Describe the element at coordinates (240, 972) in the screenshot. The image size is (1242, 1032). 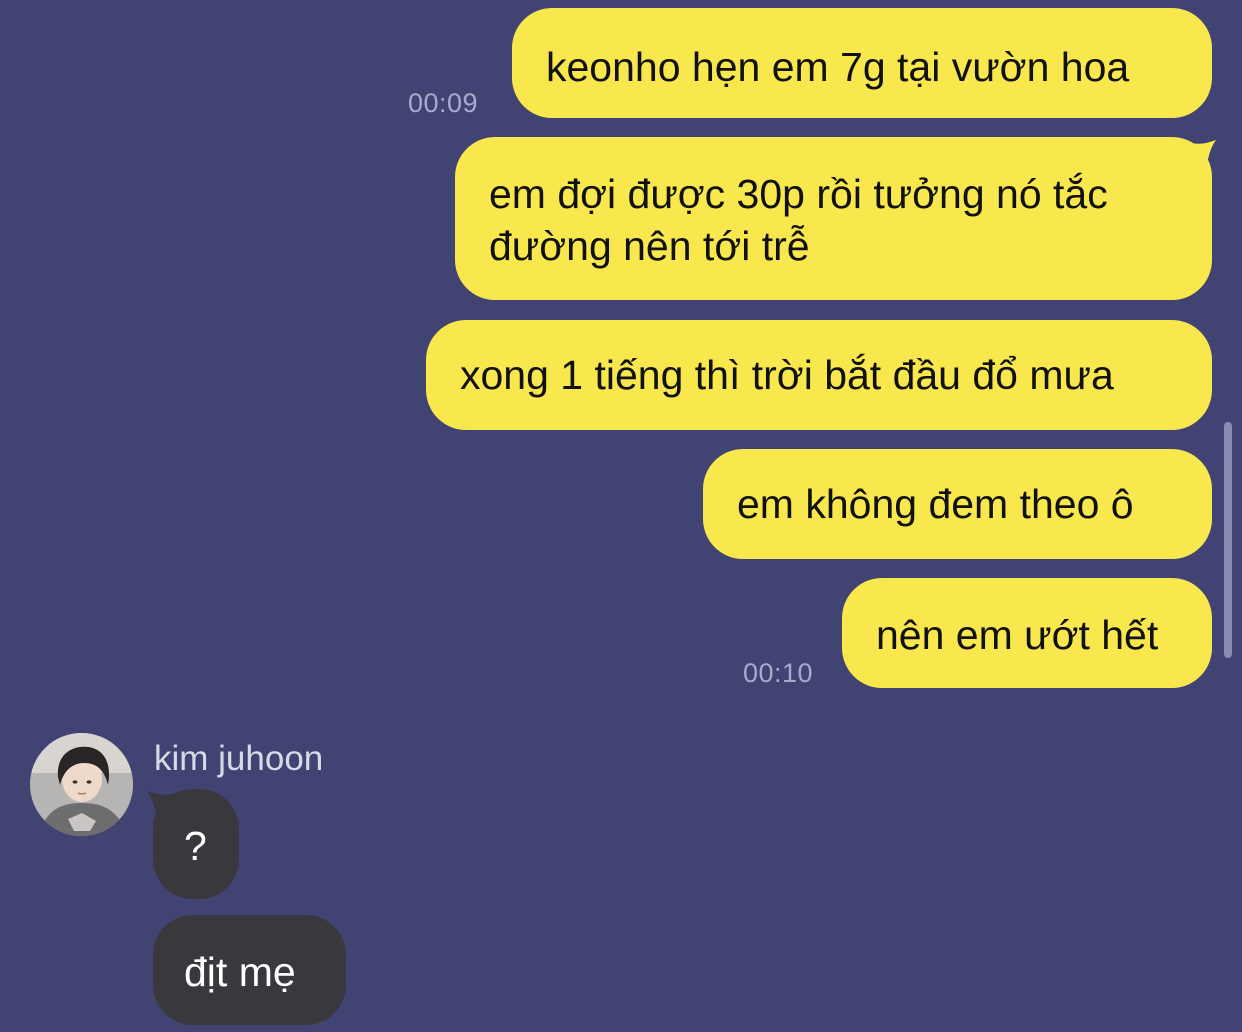
I see `message-text: địt mẹ` at that location.